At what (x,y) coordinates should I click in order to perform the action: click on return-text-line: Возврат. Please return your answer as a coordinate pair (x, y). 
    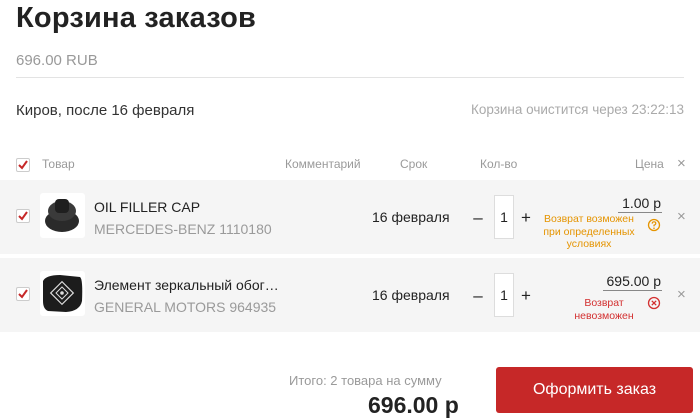
    Looking at the image, I should click on (604, 303).